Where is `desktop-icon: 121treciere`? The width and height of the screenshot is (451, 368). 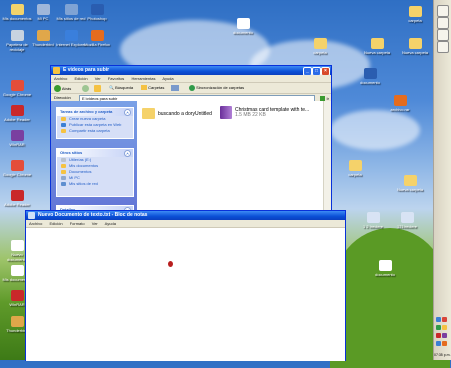
desktop-icon: 121treciere is located at coordinates (407, 220).